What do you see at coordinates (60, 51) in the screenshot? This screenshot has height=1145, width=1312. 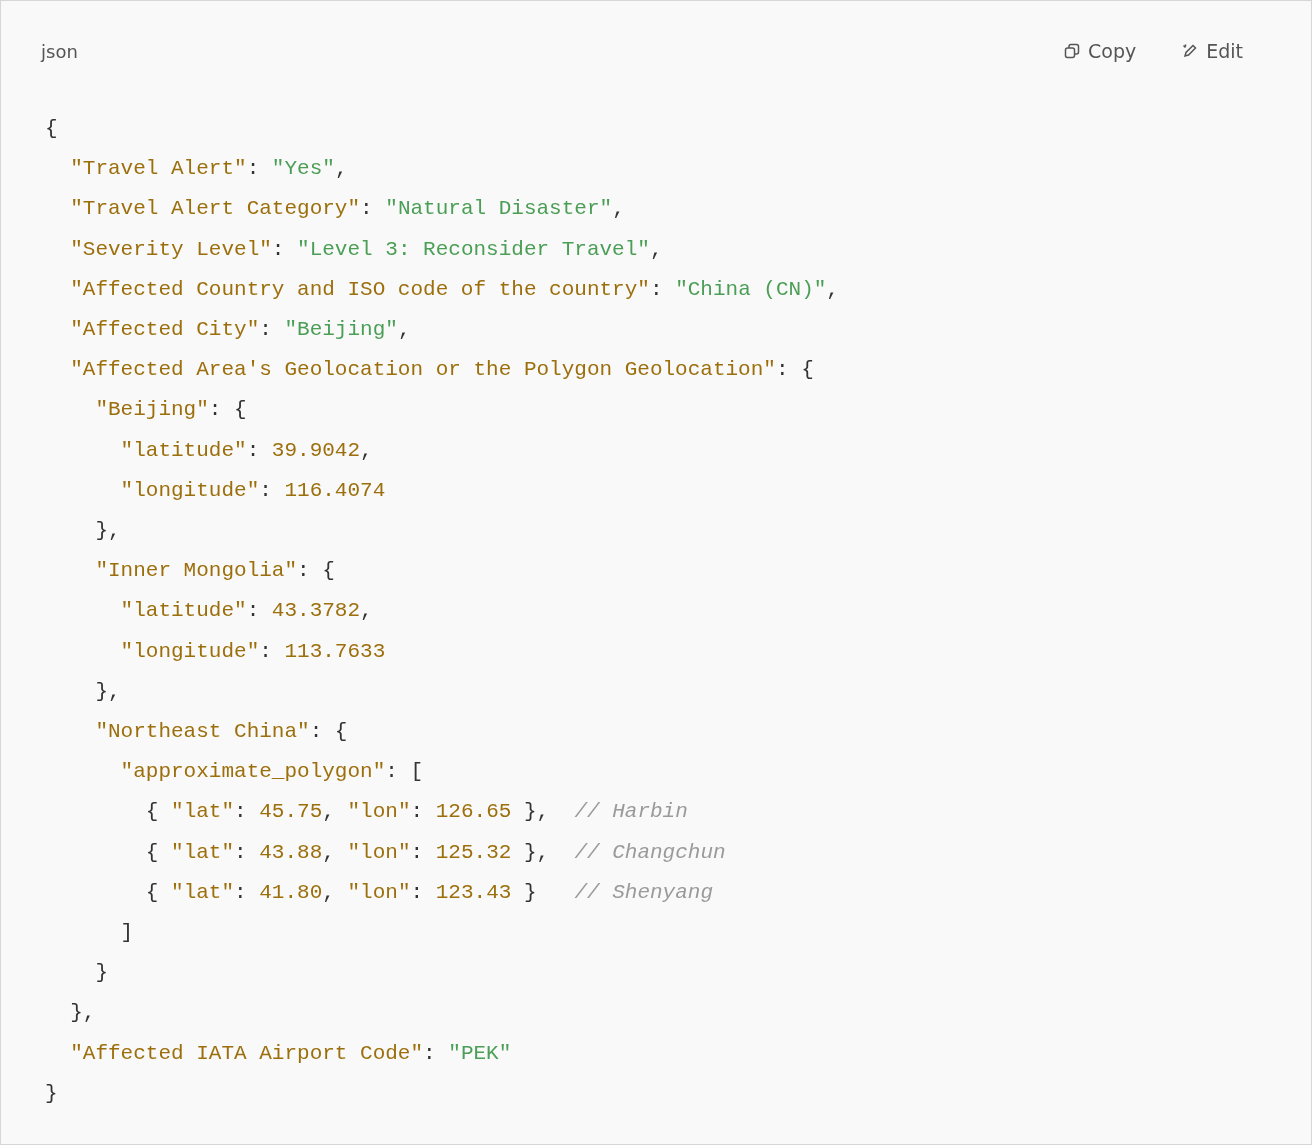 I see `language-label: json` at bounding box center [60, 51].